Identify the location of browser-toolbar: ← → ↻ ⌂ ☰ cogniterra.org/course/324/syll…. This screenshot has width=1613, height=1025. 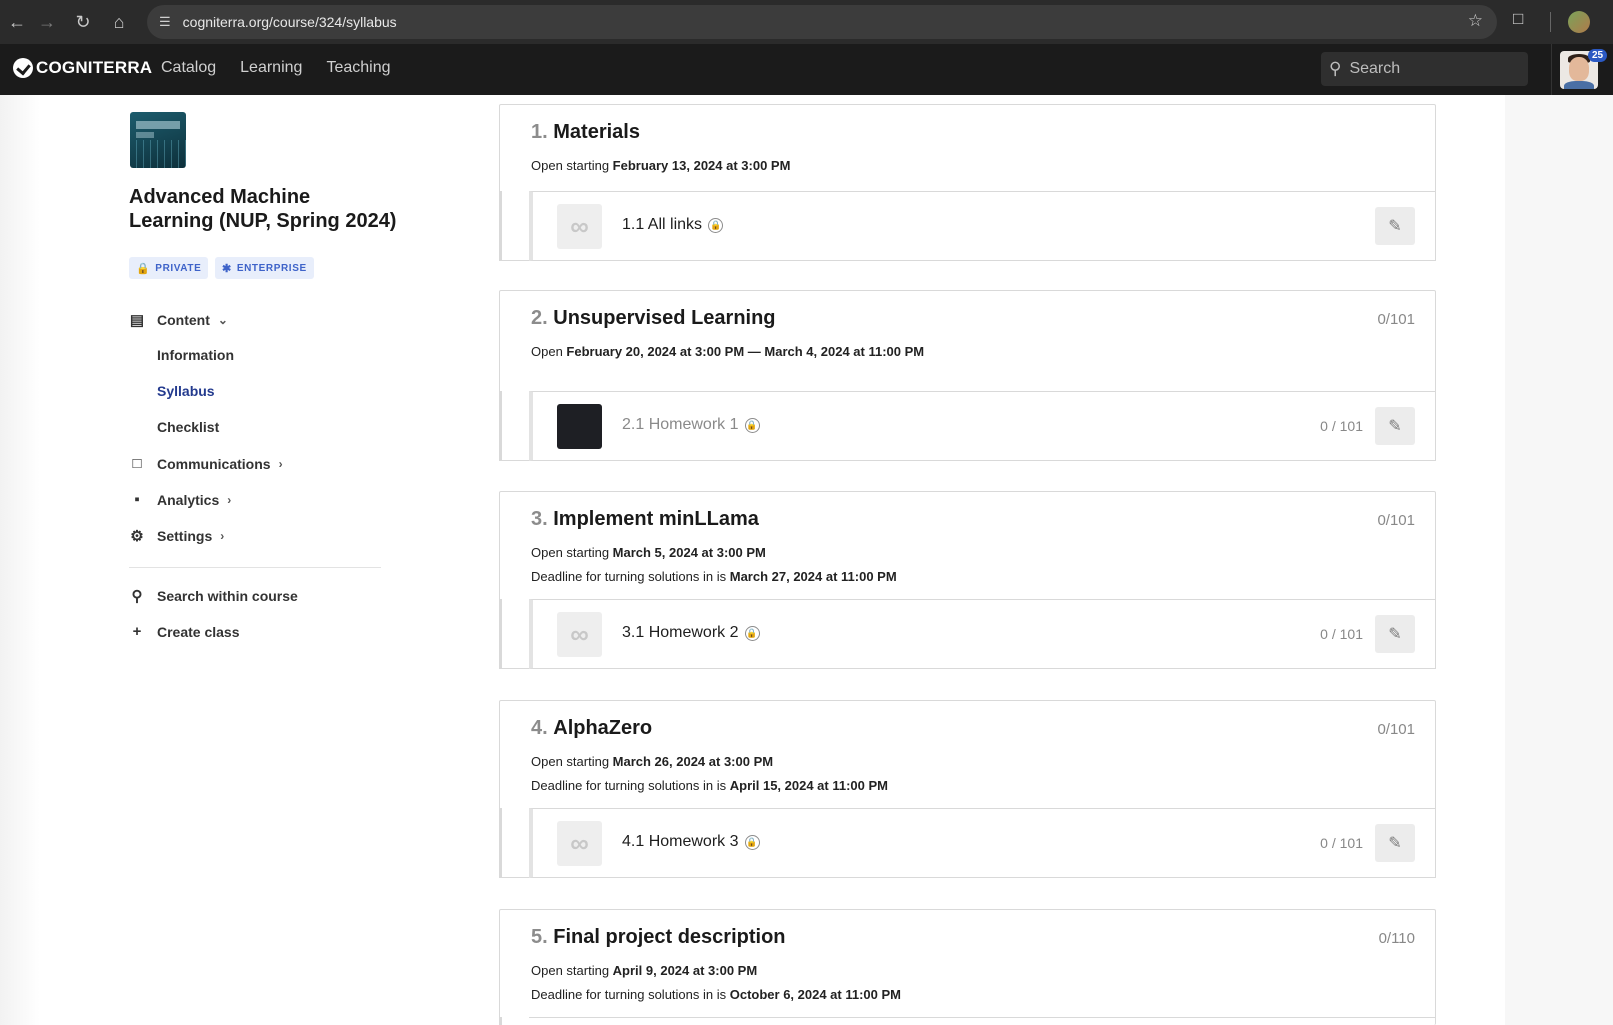
(806, 22).